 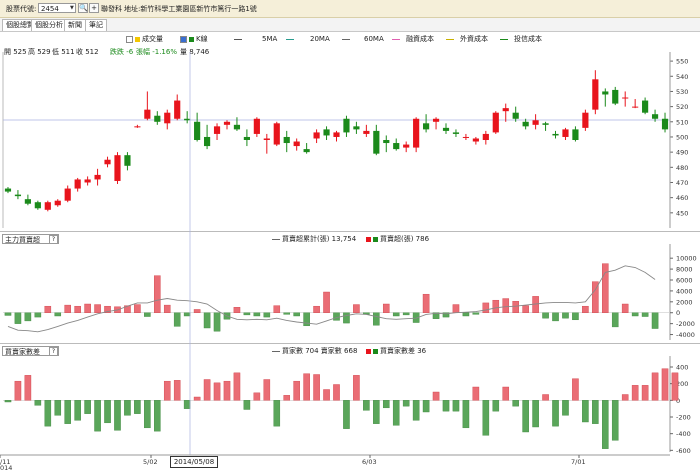 What do you see at coordinates (682, 384) in the screenshot?
I see `p3-ytick-label: 200` at bounding box center [682, 384].